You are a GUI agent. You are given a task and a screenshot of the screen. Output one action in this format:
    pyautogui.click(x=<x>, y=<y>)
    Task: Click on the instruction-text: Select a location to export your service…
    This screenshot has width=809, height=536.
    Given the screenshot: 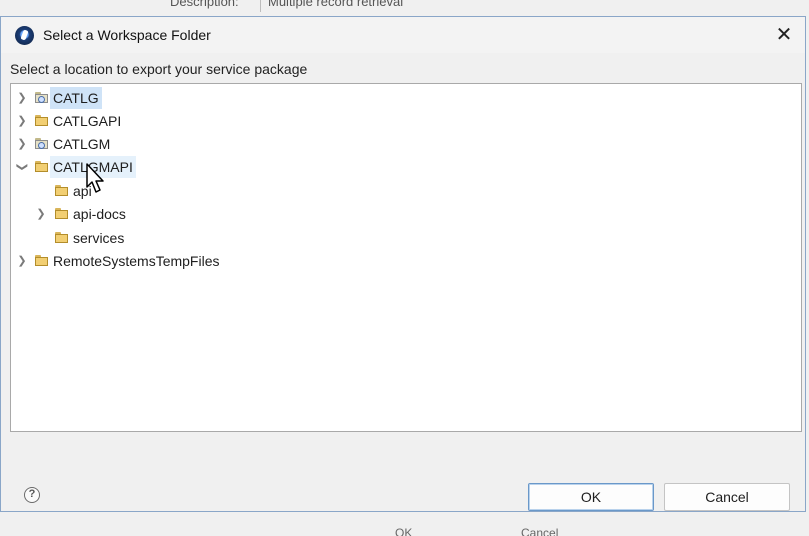 What is the action you would take?
    pyautogui.click(x=159, y=69)
    